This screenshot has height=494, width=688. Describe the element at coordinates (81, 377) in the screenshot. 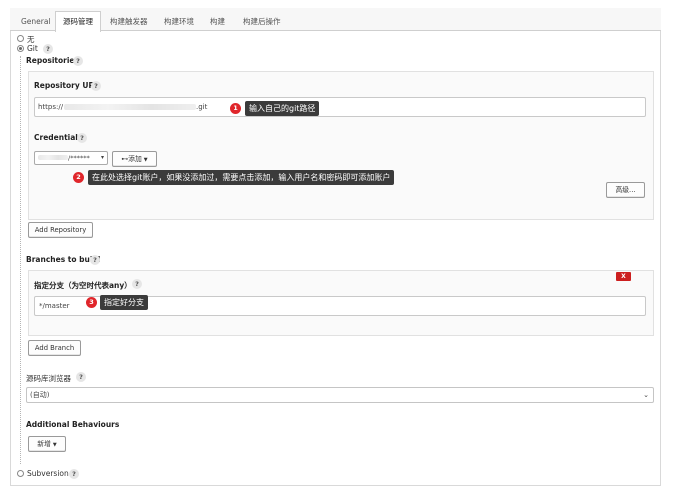

I see `repository-browser-help-icon: ?` at that location.